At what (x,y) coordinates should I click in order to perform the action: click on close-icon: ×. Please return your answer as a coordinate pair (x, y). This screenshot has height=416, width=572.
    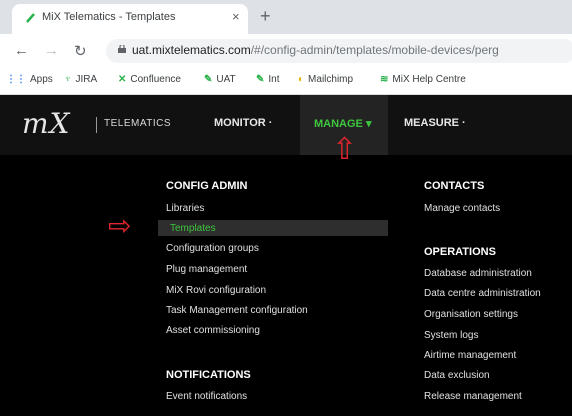
    Looking at the image, I should click on (236, 16).